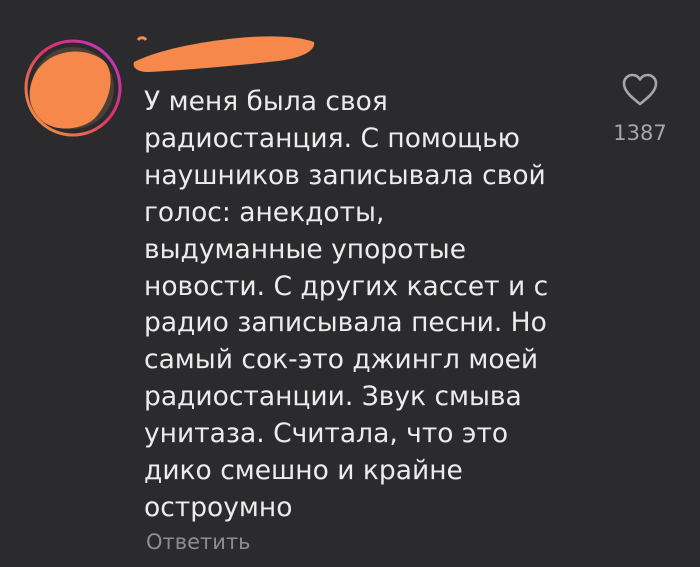 This screenshot has height=567, width=700. Describe the element at coordinates (640, 133) in the screenshot. I see `like-count: 1387` at that location.